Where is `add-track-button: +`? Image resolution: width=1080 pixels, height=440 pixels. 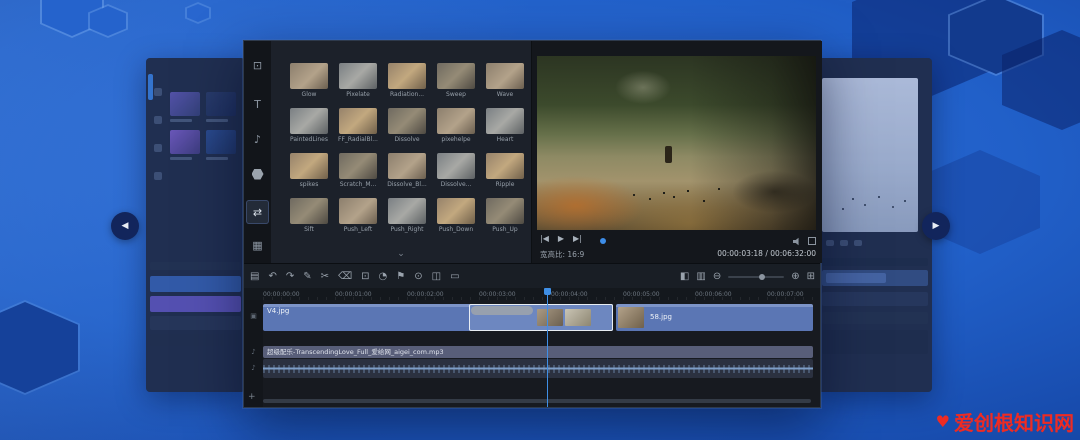
add-track-button: + is located at coordinates (252, 397).